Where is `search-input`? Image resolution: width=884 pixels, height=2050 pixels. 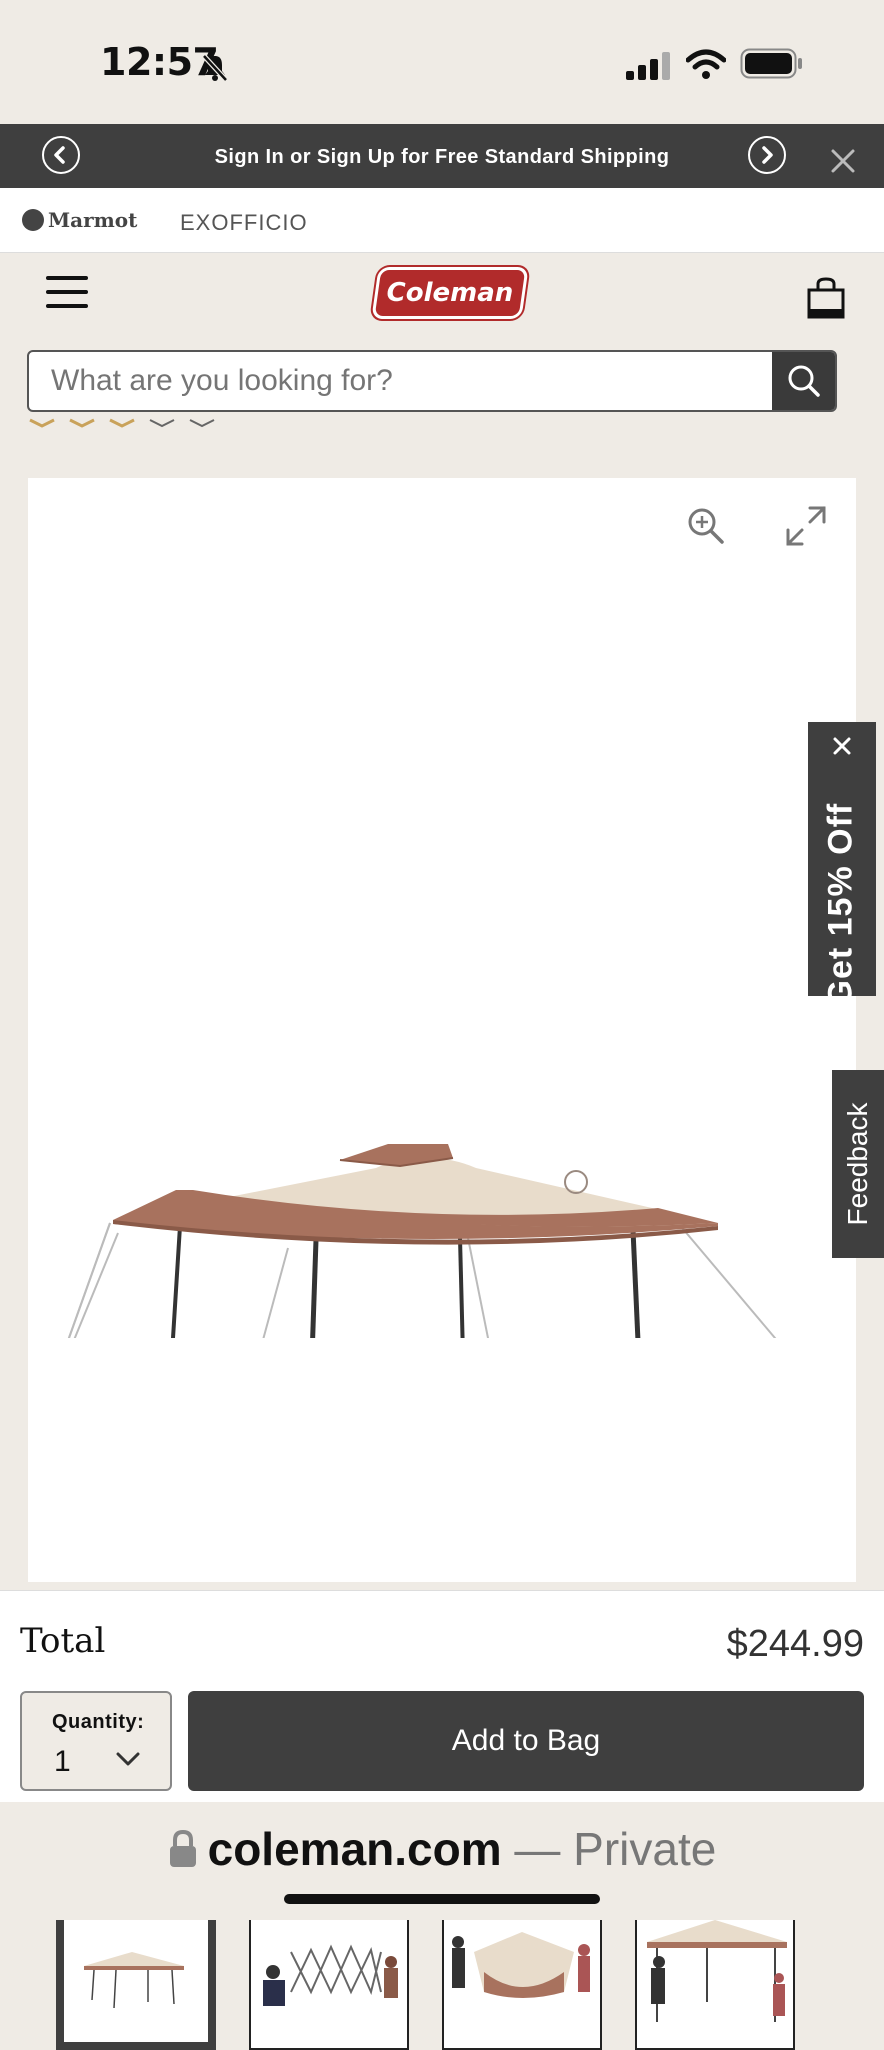 search-input is located at coordinates (401, 381).